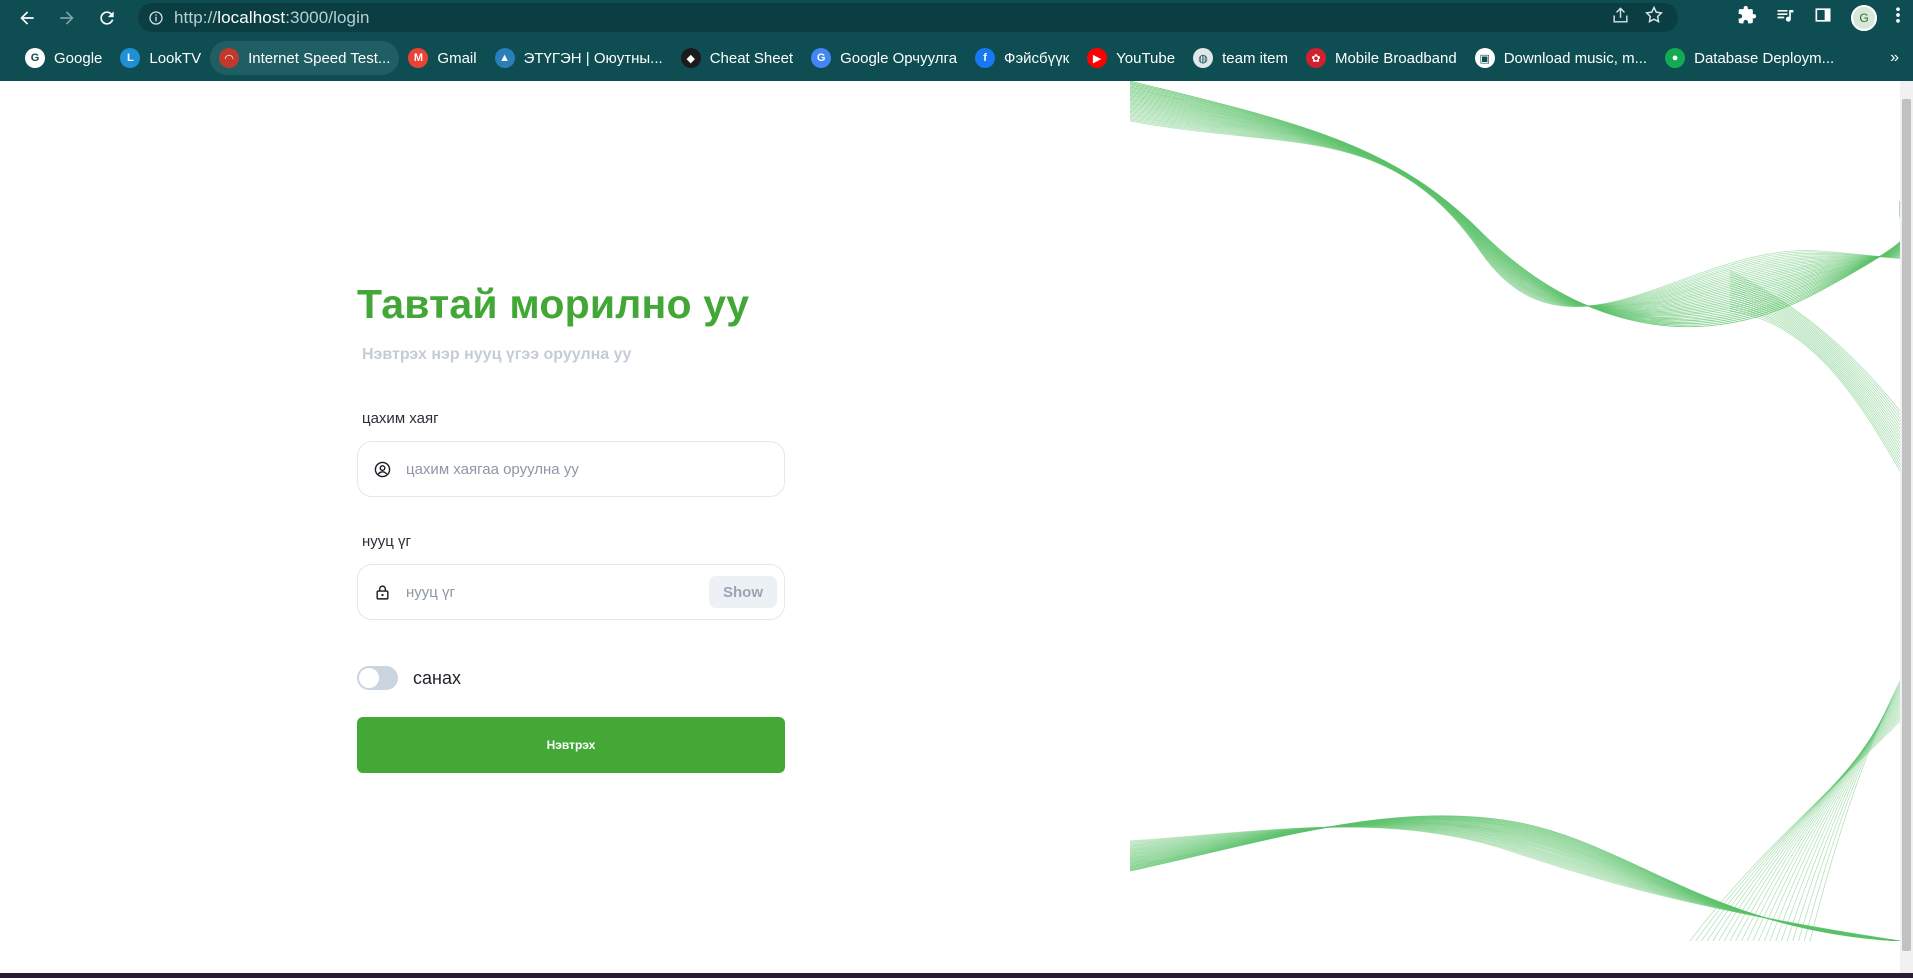  I want to click on browser-actions: G, so click(1825, 17).